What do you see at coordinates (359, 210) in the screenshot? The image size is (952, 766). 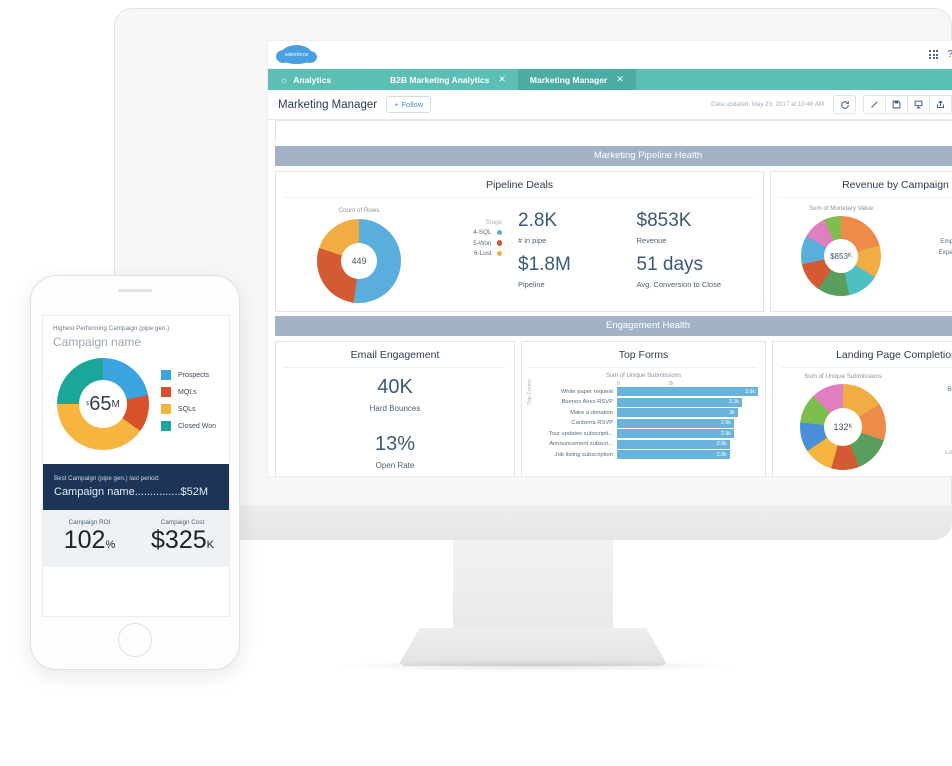 I see `donut-caption: Count of Rows` at bounding box center [359, 210].